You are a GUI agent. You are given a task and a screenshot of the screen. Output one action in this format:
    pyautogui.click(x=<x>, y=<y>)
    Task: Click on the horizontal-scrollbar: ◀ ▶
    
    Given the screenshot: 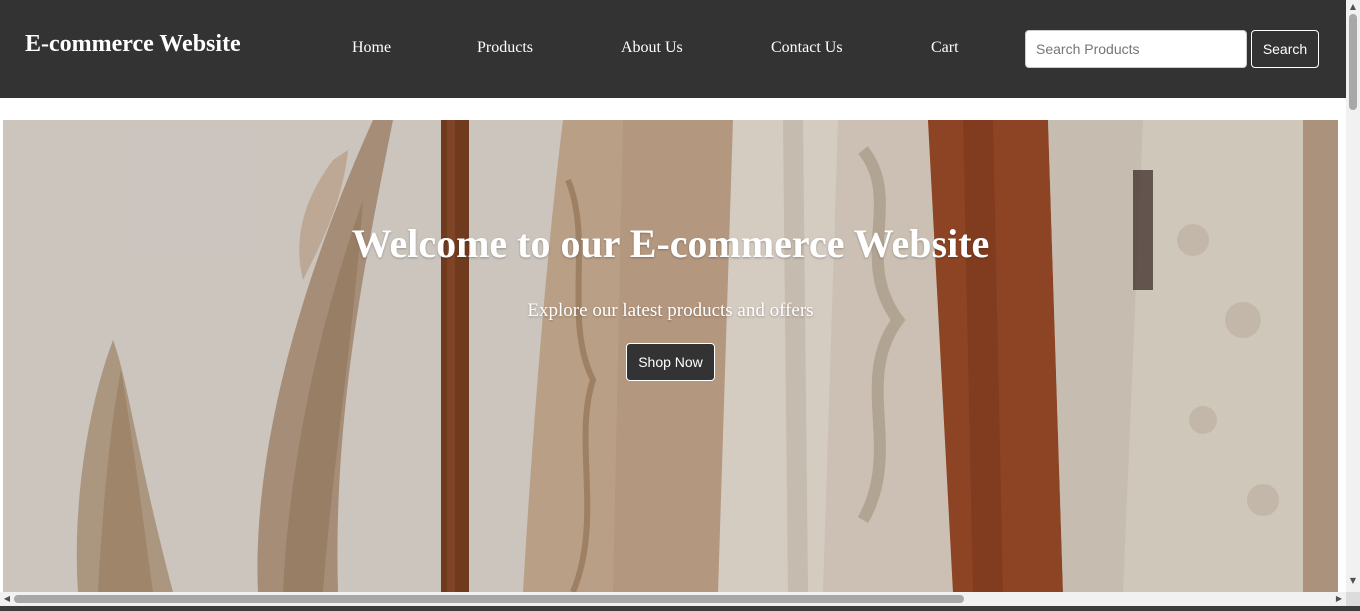 What is the action you would take?
    pyautogui.click(x=673, y=599)
    